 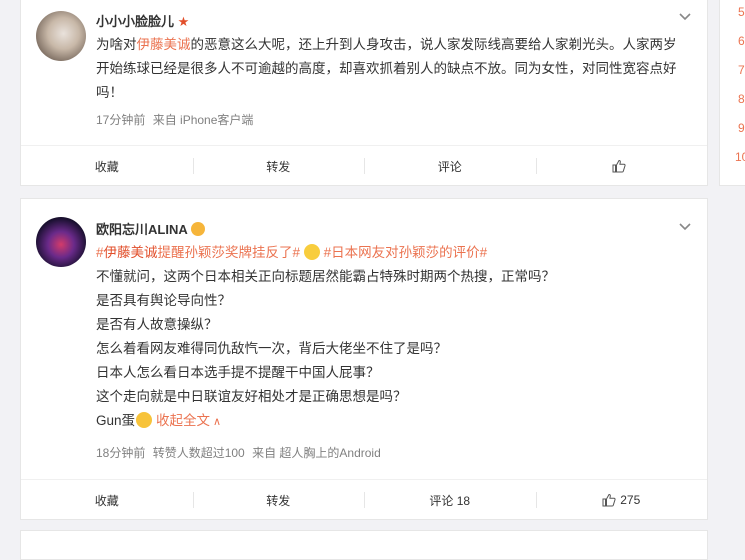 What do you see at coordinates (392, 421) in the screenshot?
I see `text-line: Gun蛋 收起全文 ∧` at bounding box center [392, 421].